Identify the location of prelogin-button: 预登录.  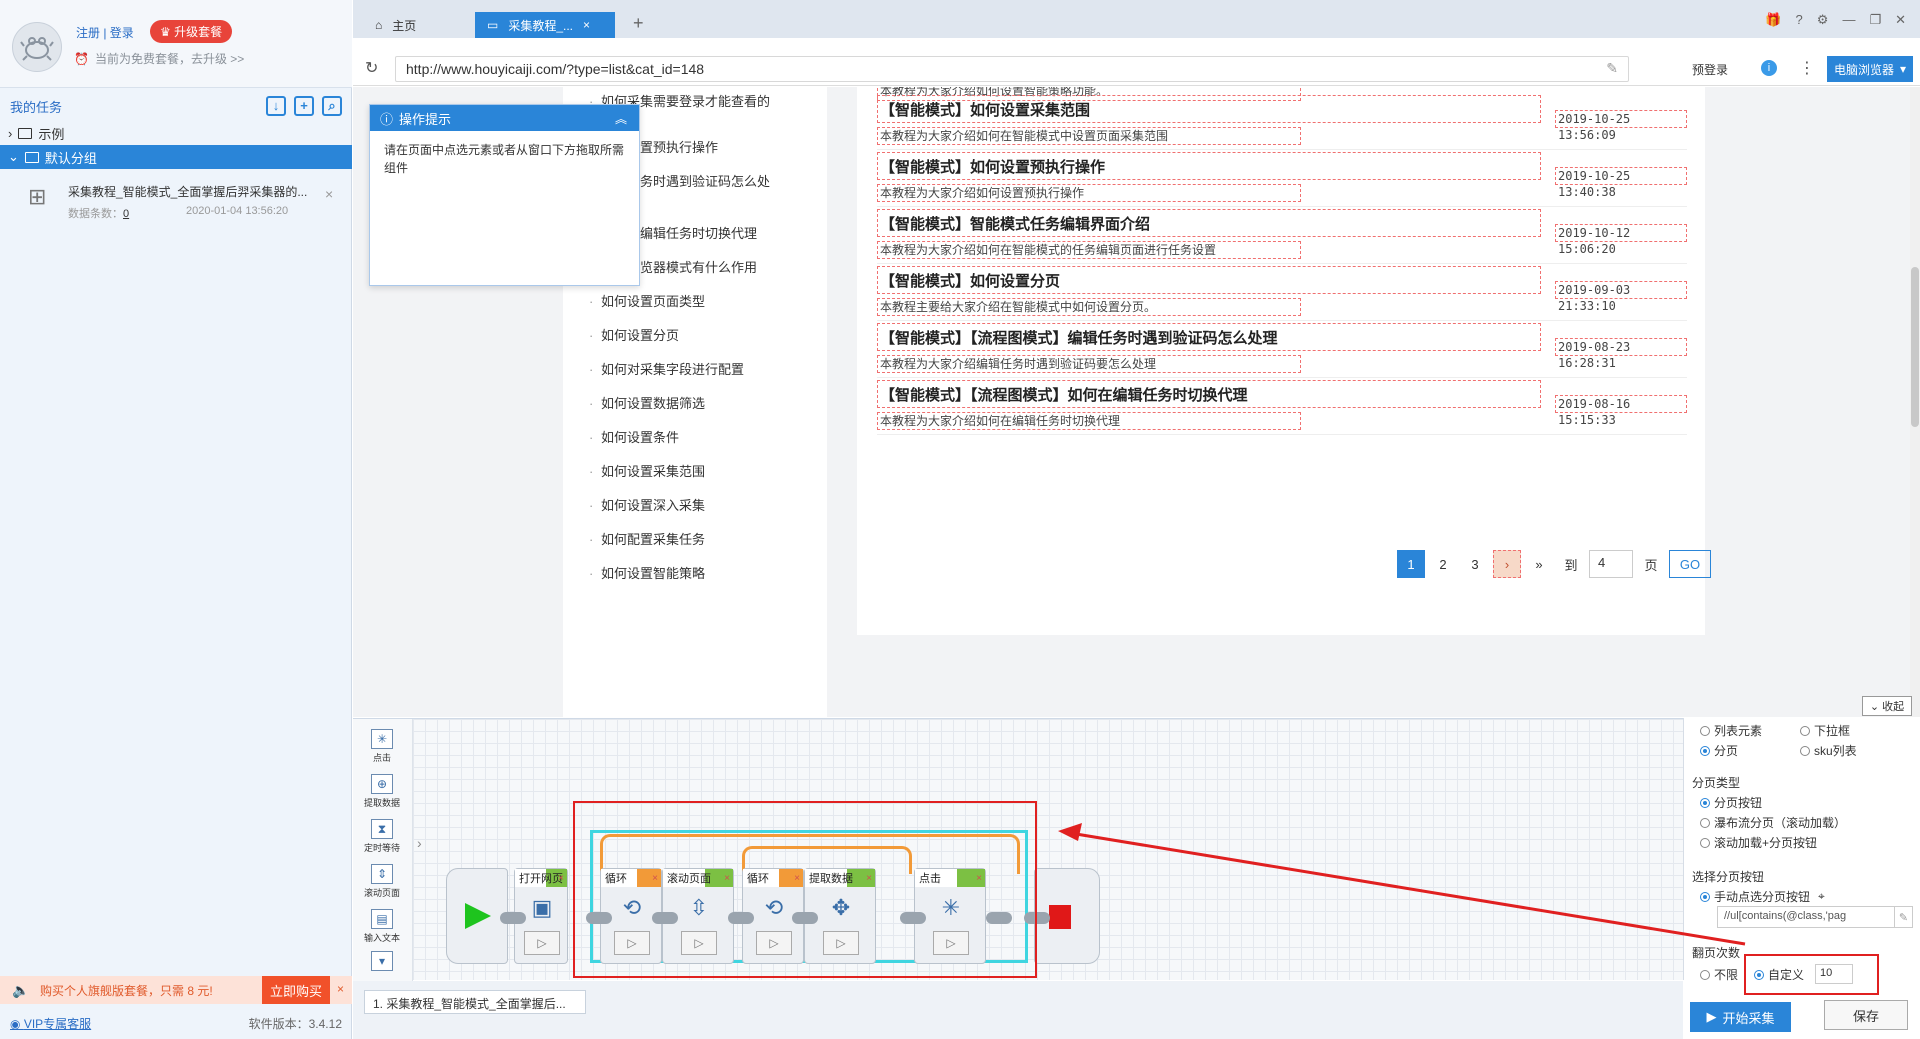
(1710, 69).